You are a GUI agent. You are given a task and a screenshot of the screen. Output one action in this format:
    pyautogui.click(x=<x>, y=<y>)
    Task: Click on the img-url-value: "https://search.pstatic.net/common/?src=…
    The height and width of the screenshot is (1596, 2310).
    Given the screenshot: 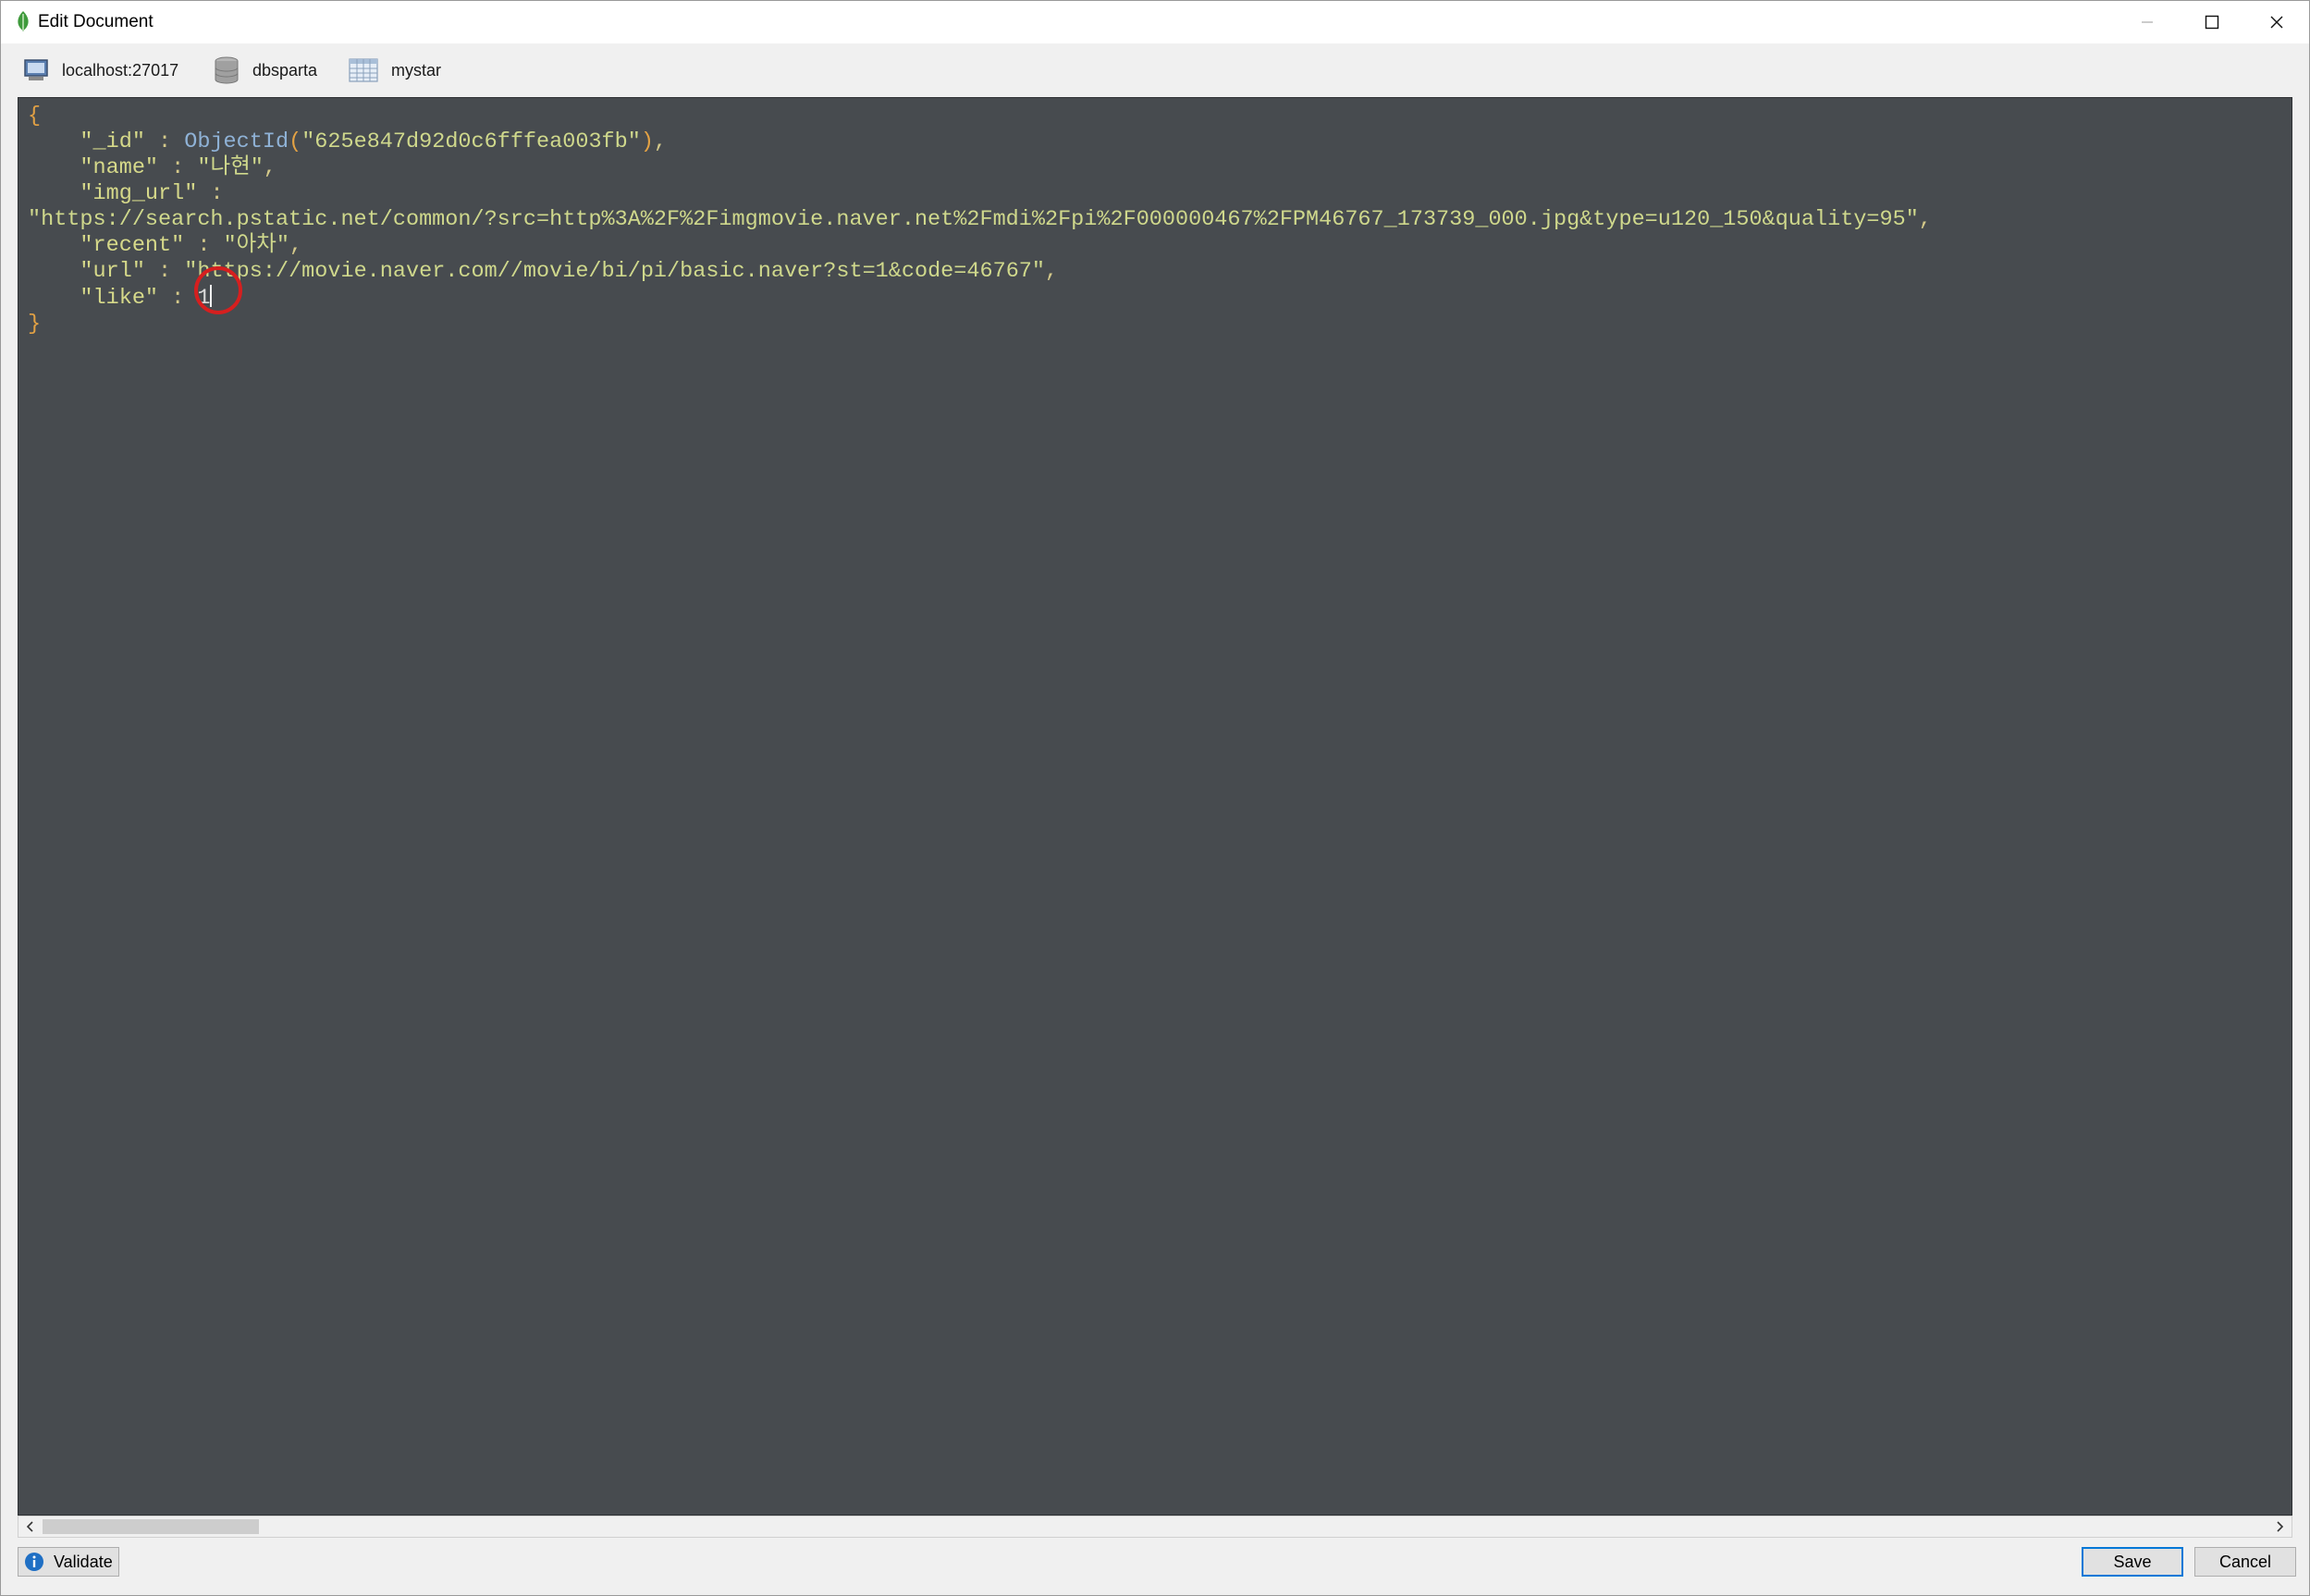 What is the action you would take?
    pyautogui.click(x=973, y=219)
    